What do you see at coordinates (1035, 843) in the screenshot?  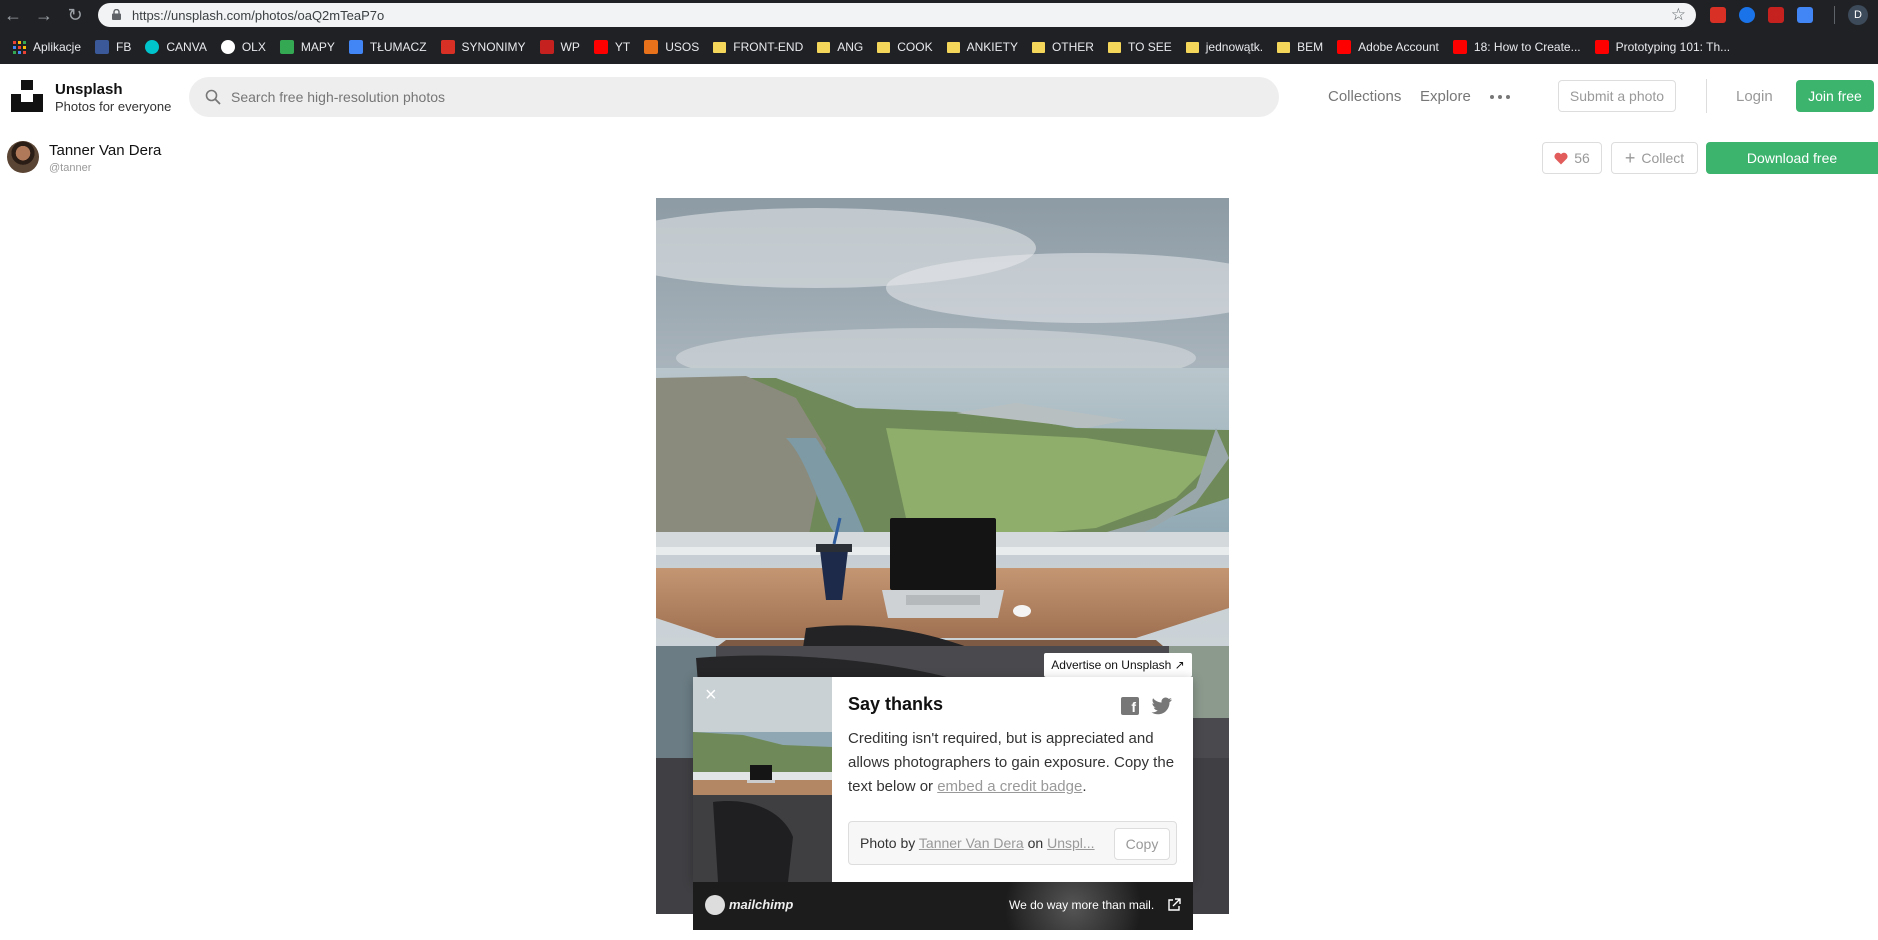 I see `credit-middle: on` at bounding box center [1035, 843].